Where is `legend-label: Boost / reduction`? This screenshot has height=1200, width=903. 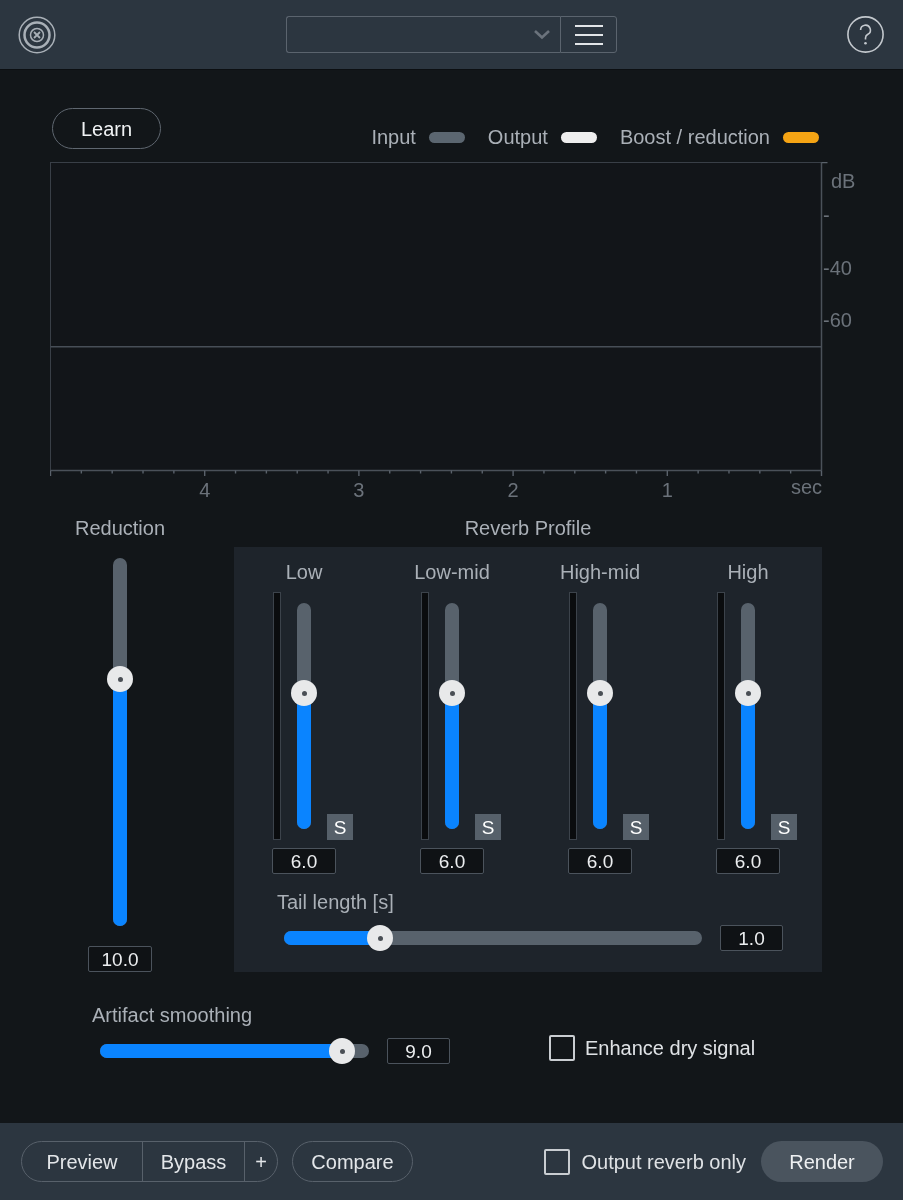
legend-label: Boost / reduction is located at coordinates (694, 137).